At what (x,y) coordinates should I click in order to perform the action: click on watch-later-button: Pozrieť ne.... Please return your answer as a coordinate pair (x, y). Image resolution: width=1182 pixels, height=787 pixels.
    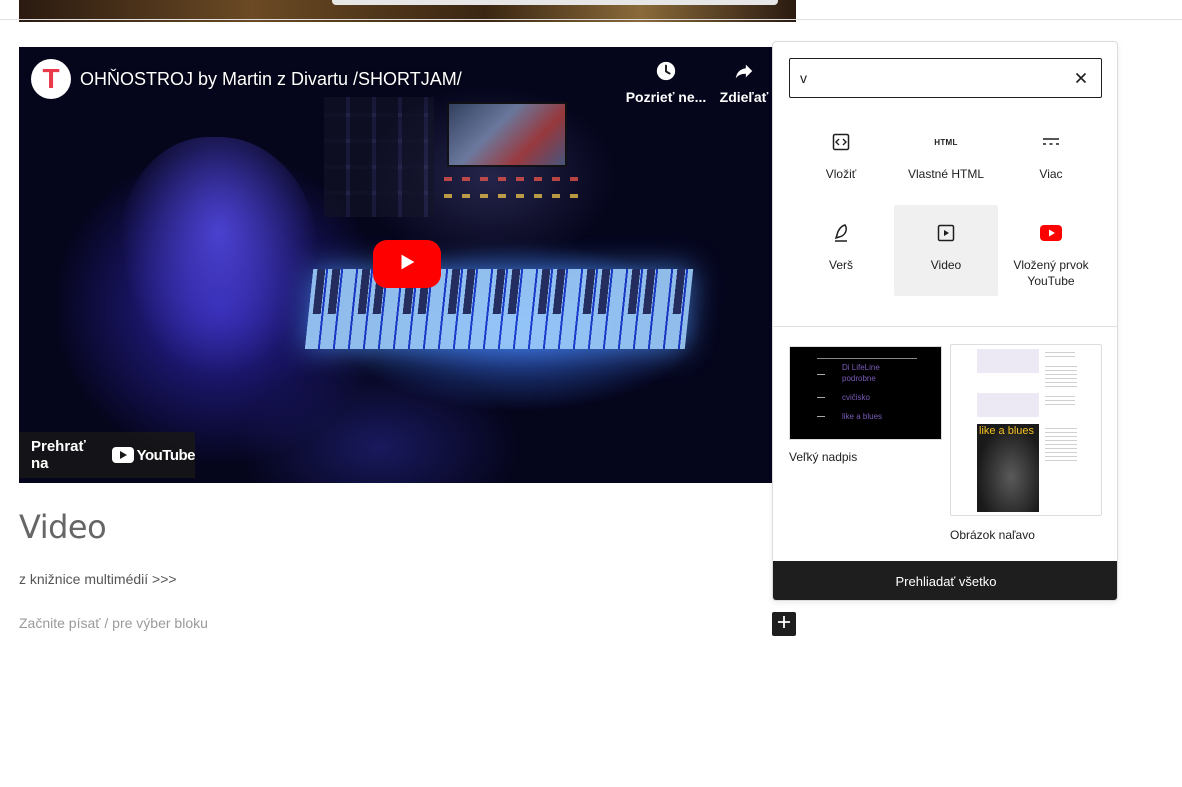
    Looking at the image, I should click on (666, 82).